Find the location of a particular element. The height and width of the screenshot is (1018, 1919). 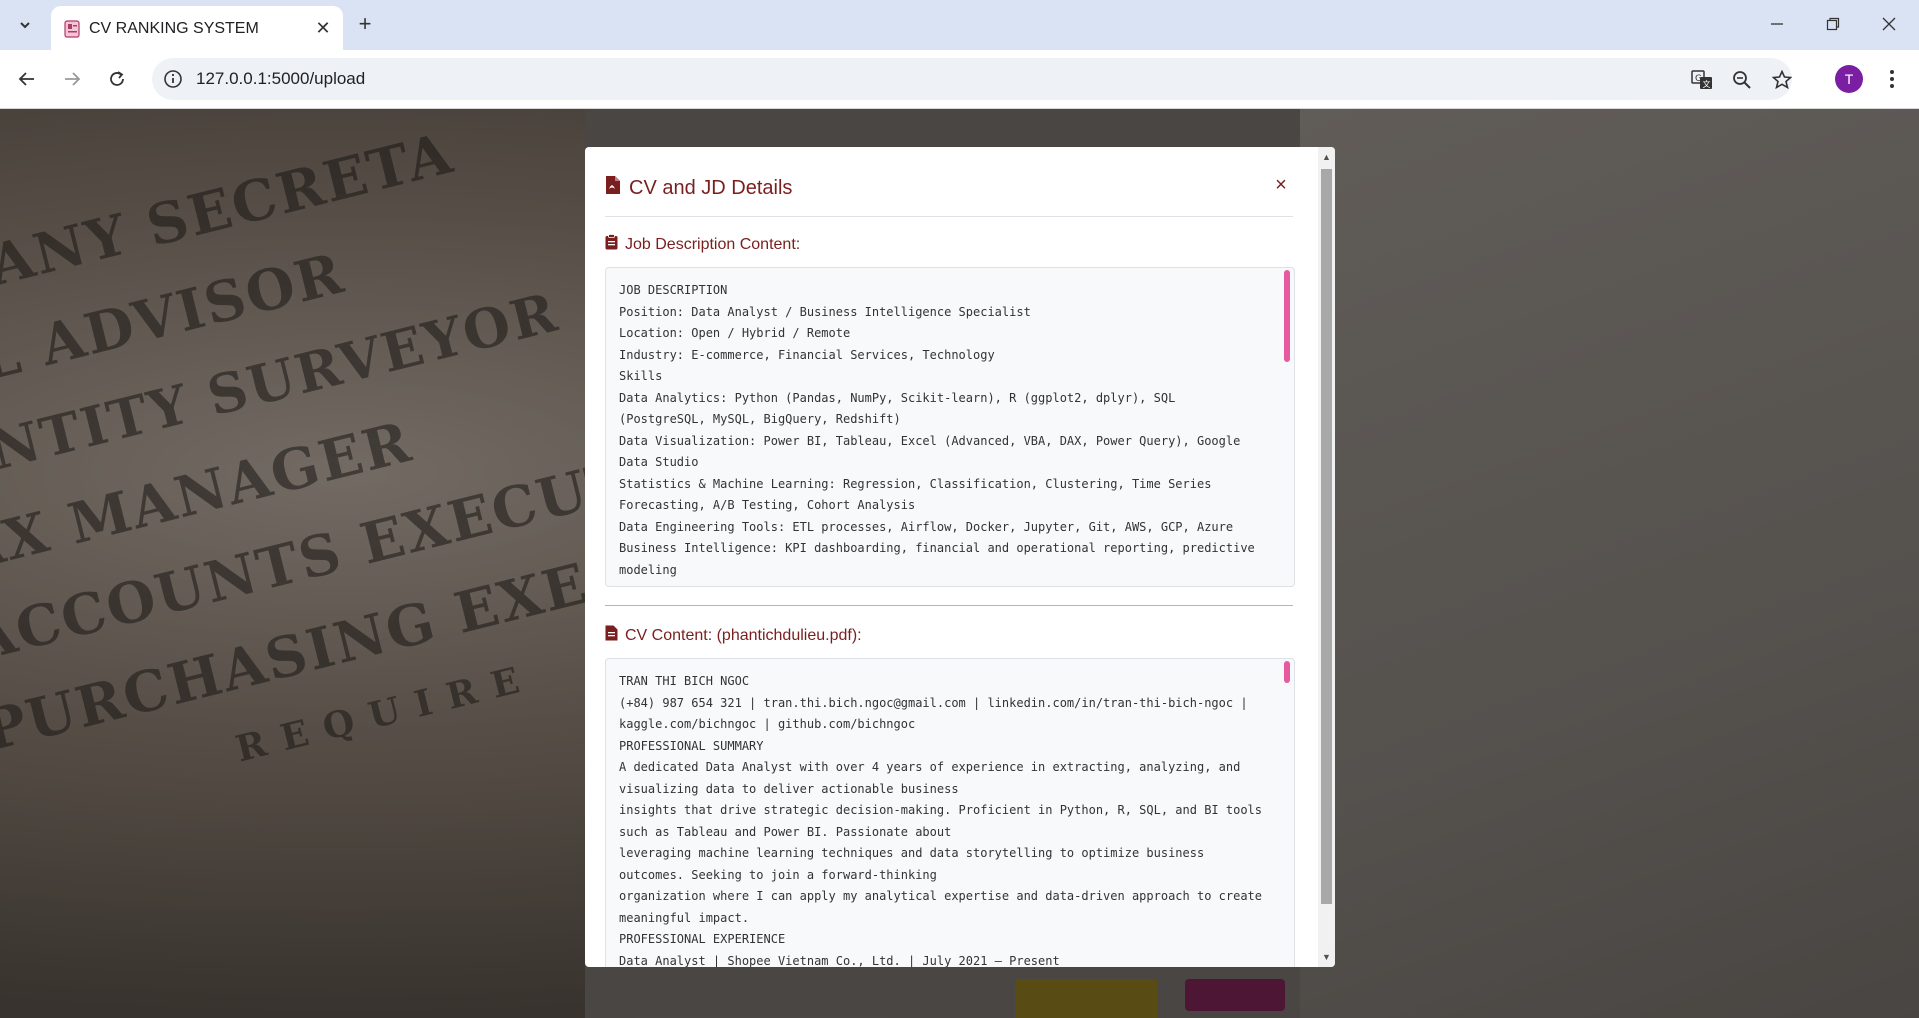

more-menu-icon is located at coordinates (1892, 79).